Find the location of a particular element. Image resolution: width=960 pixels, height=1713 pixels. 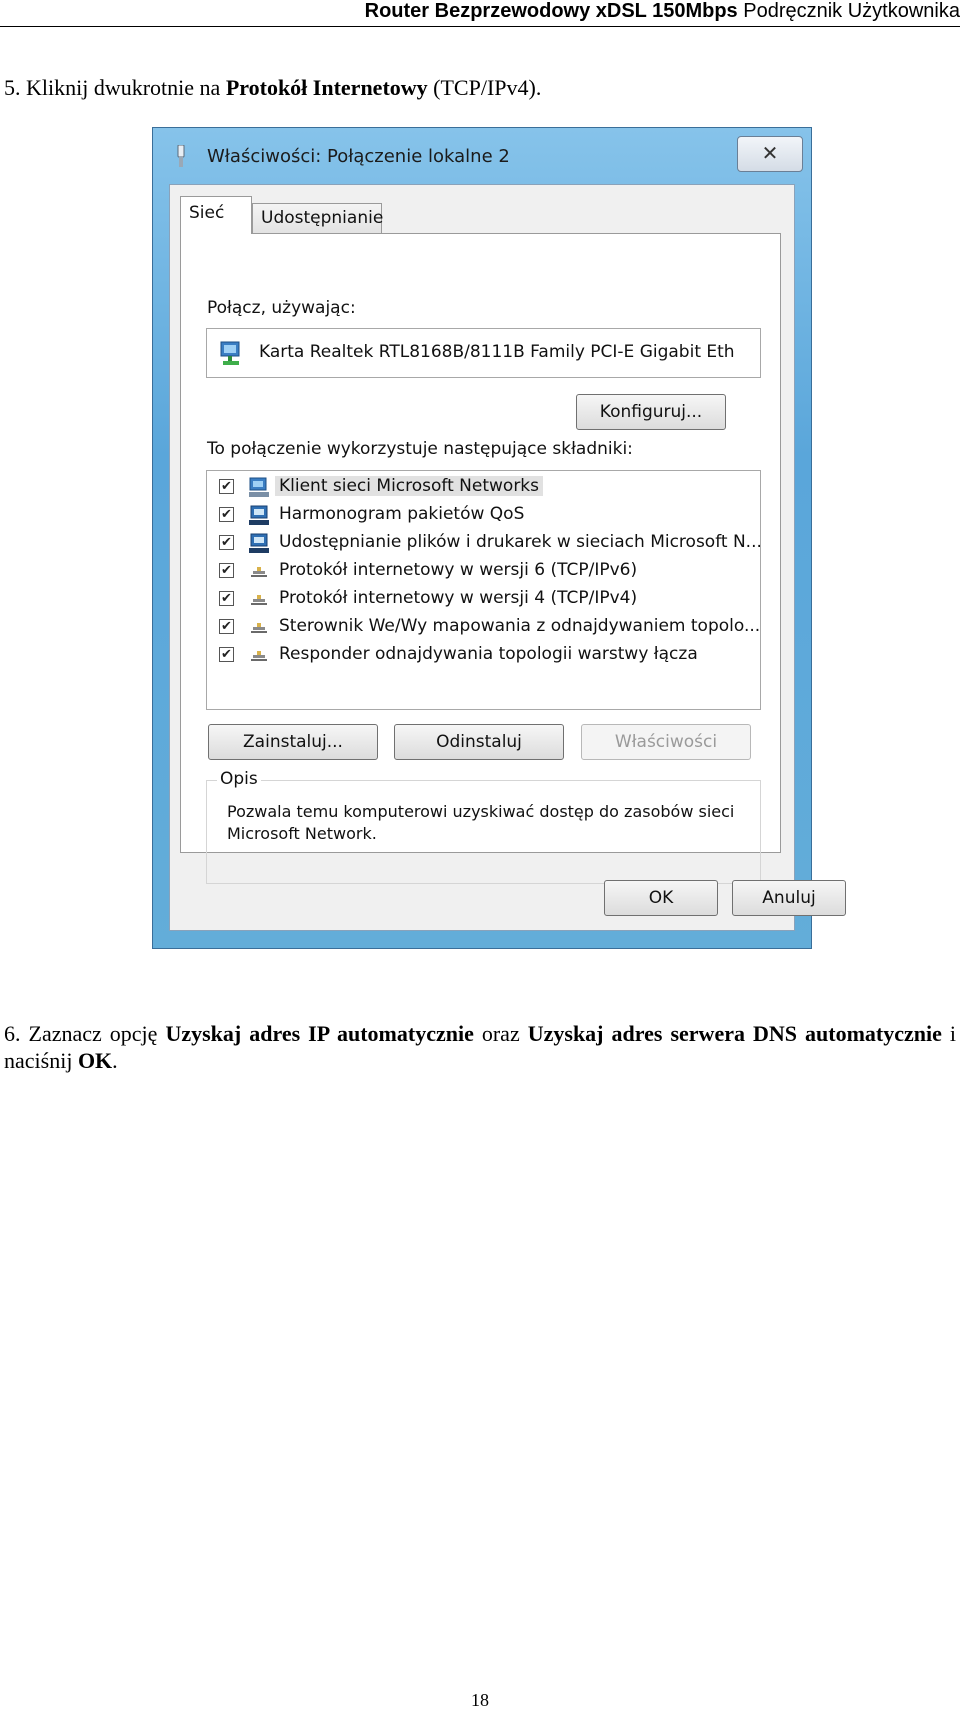

connect-using-label: Połącz, używając: is located at coordinates (281, 308).